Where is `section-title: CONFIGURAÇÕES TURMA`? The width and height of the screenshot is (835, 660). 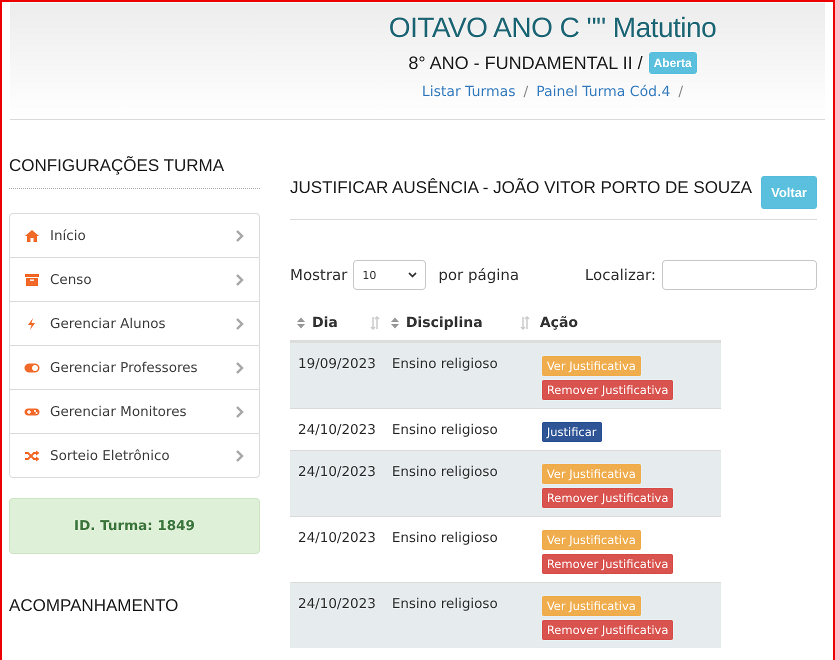
section-title: CONFIGURAÇÕES TURMA is located at coordinates (134, 172).